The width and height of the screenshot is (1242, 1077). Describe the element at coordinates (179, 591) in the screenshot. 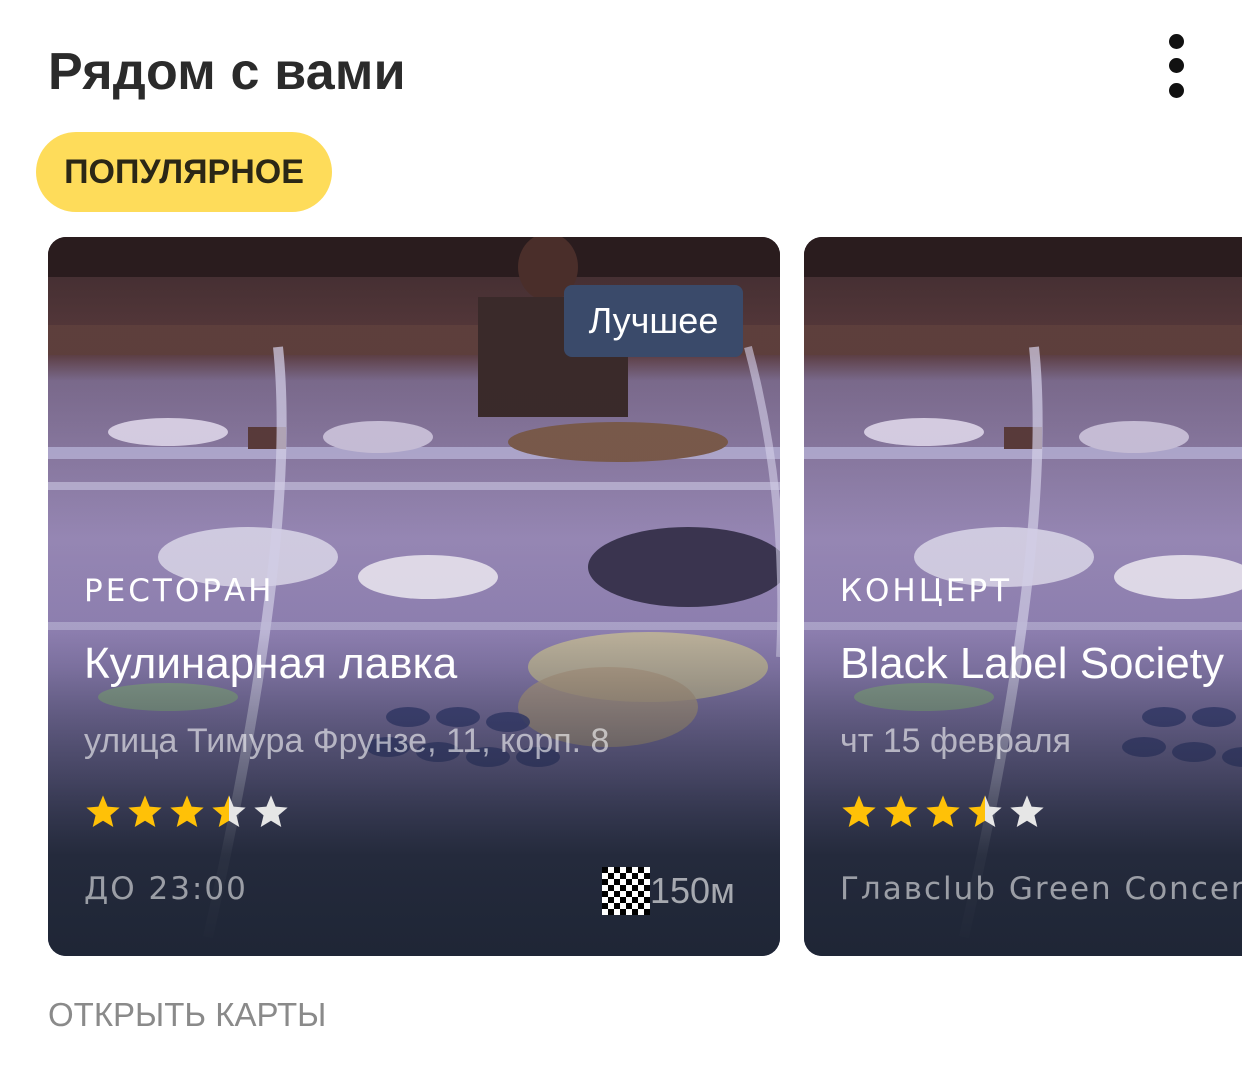

I see `card-category: РЕСТОРАН` at that location.